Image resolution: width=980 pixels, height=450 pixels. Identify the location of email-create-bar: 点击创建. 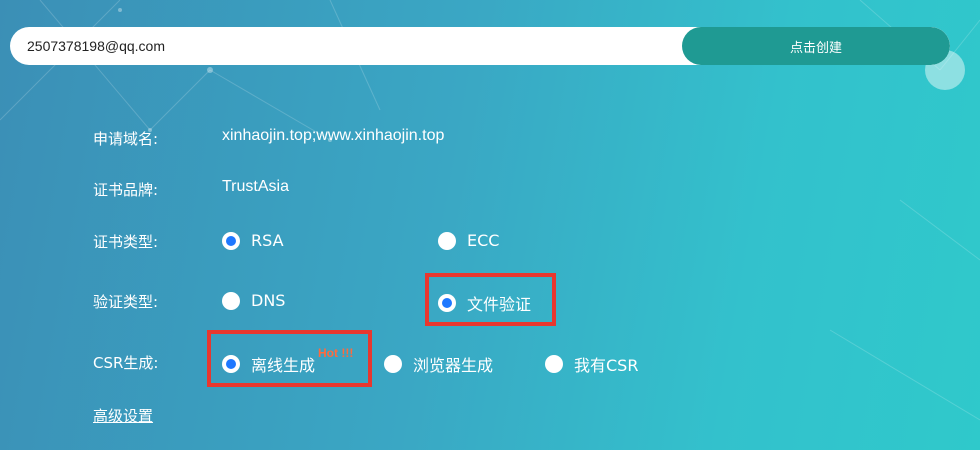
(480, 46).